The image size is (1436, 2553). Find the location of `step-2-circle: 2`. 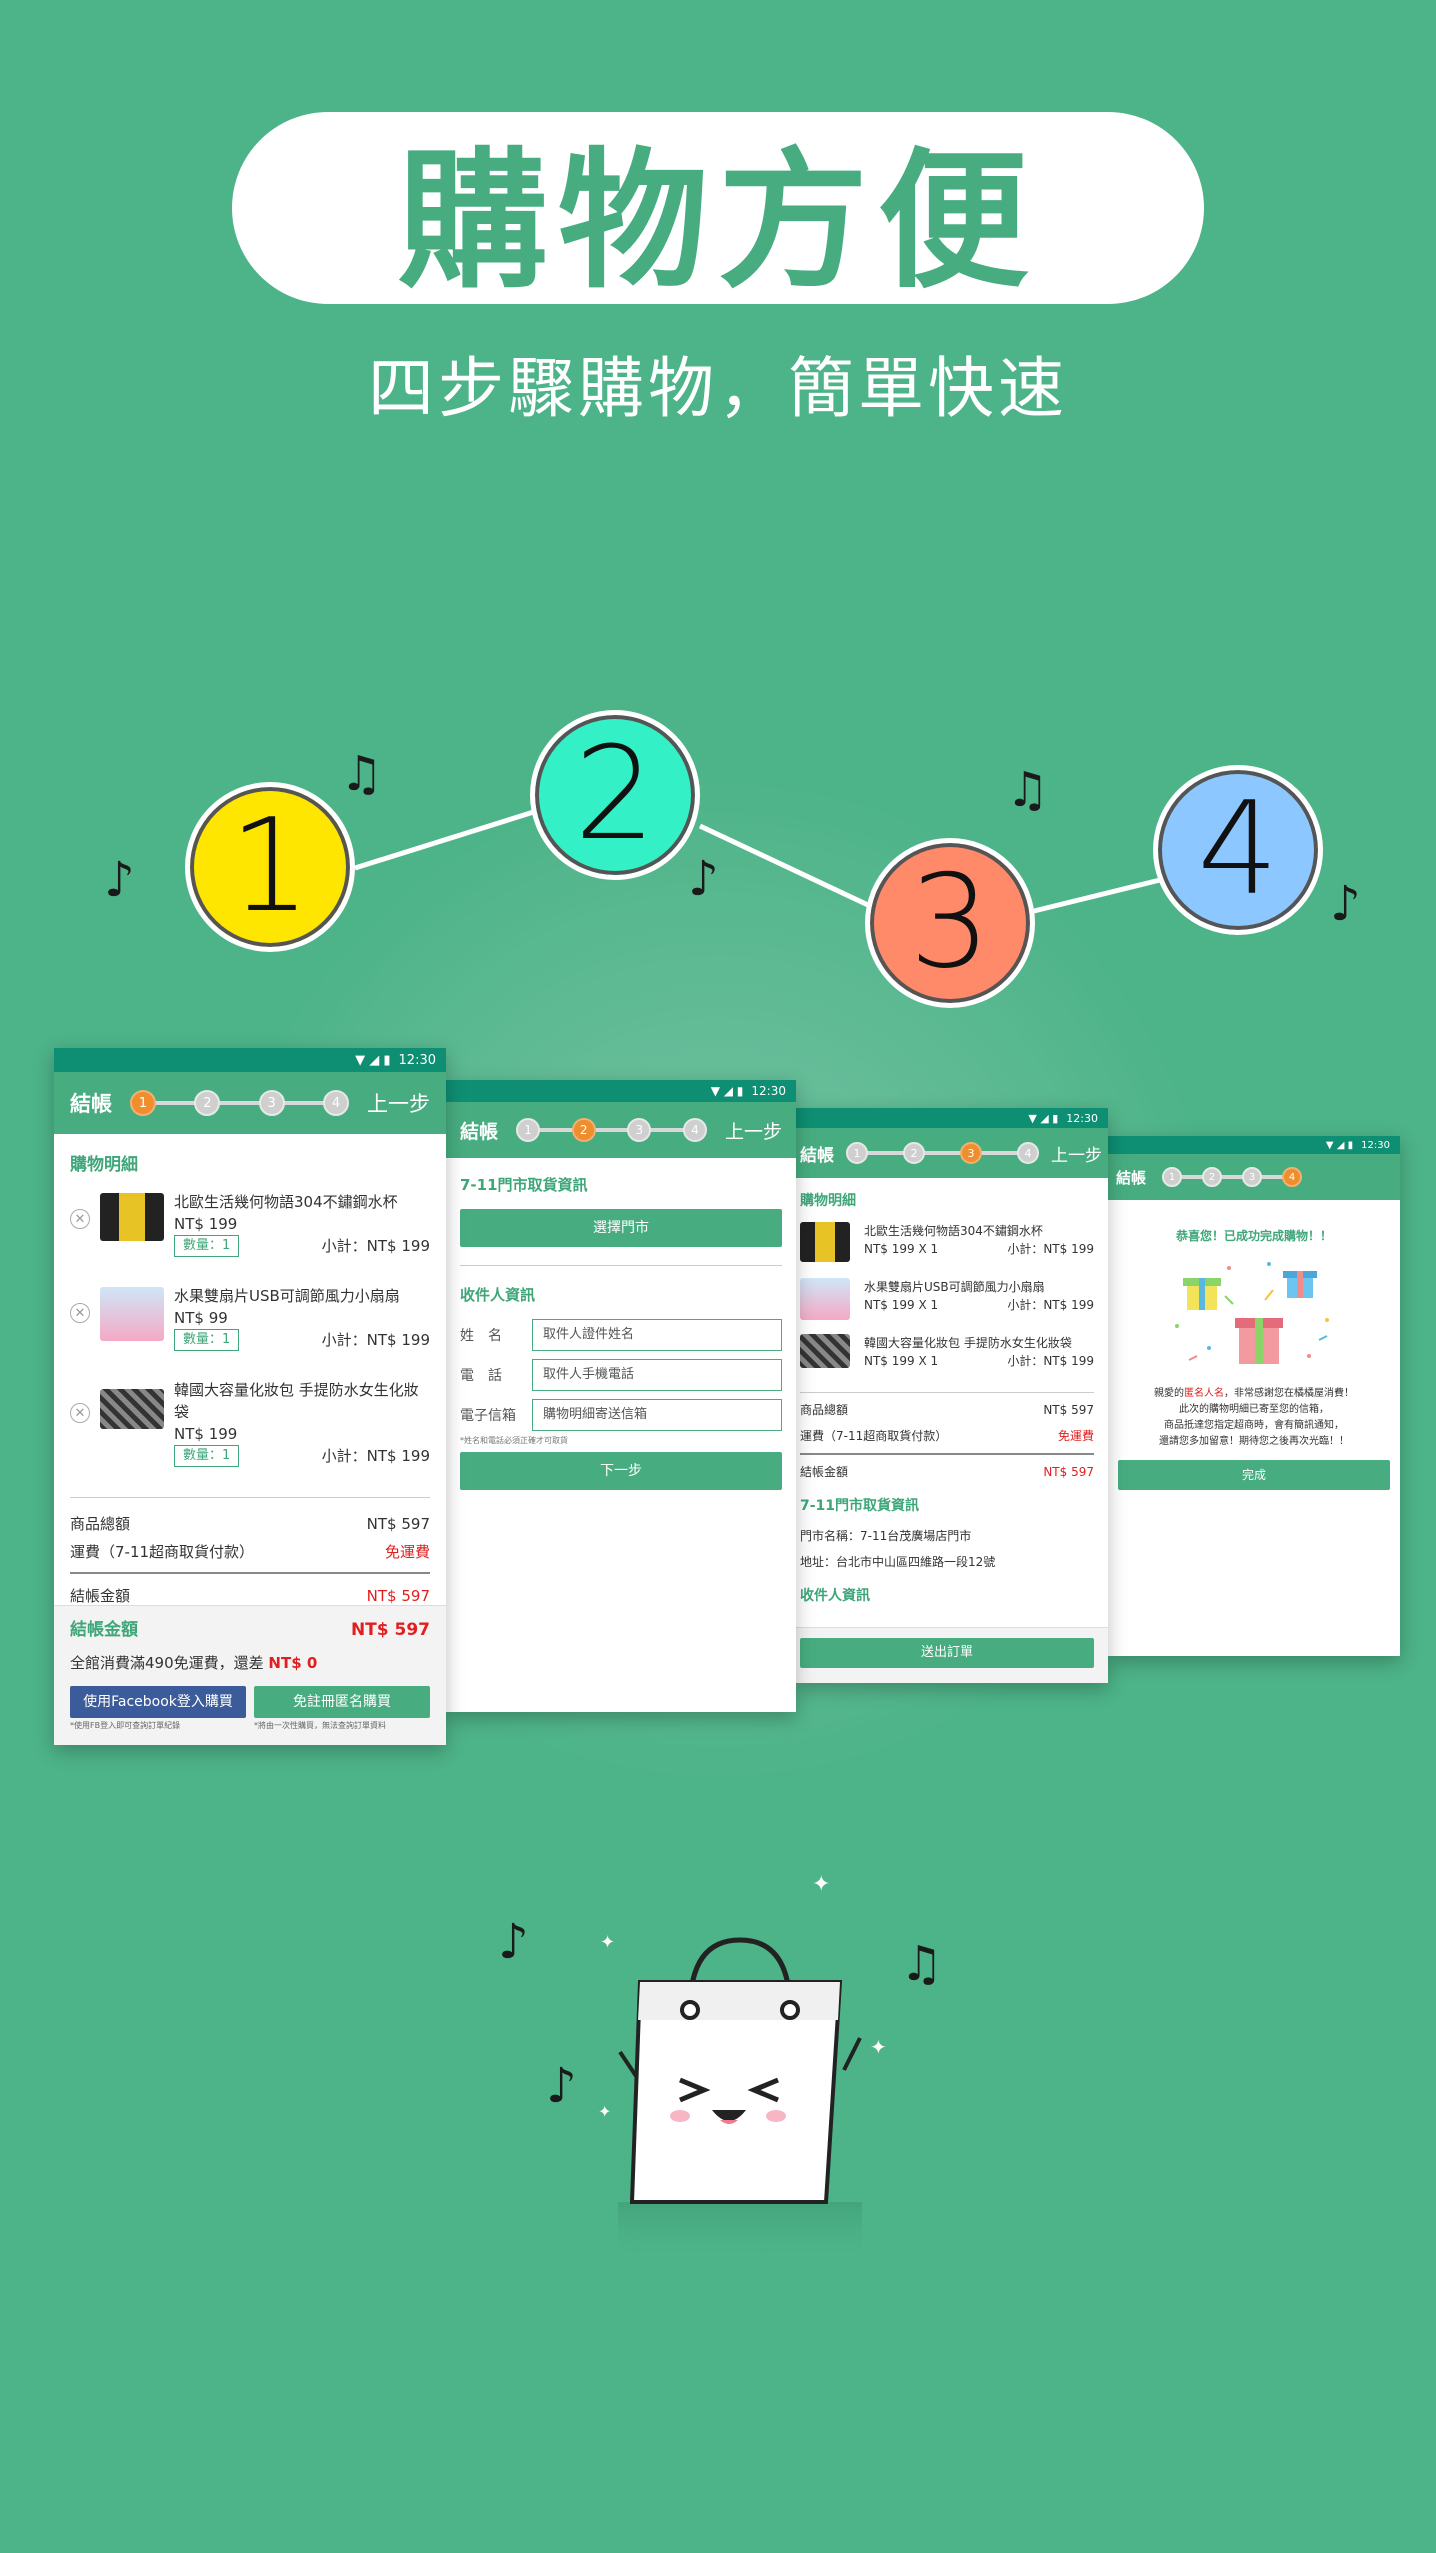

step-2-circle: 2 is located at coordinates (615, 795).